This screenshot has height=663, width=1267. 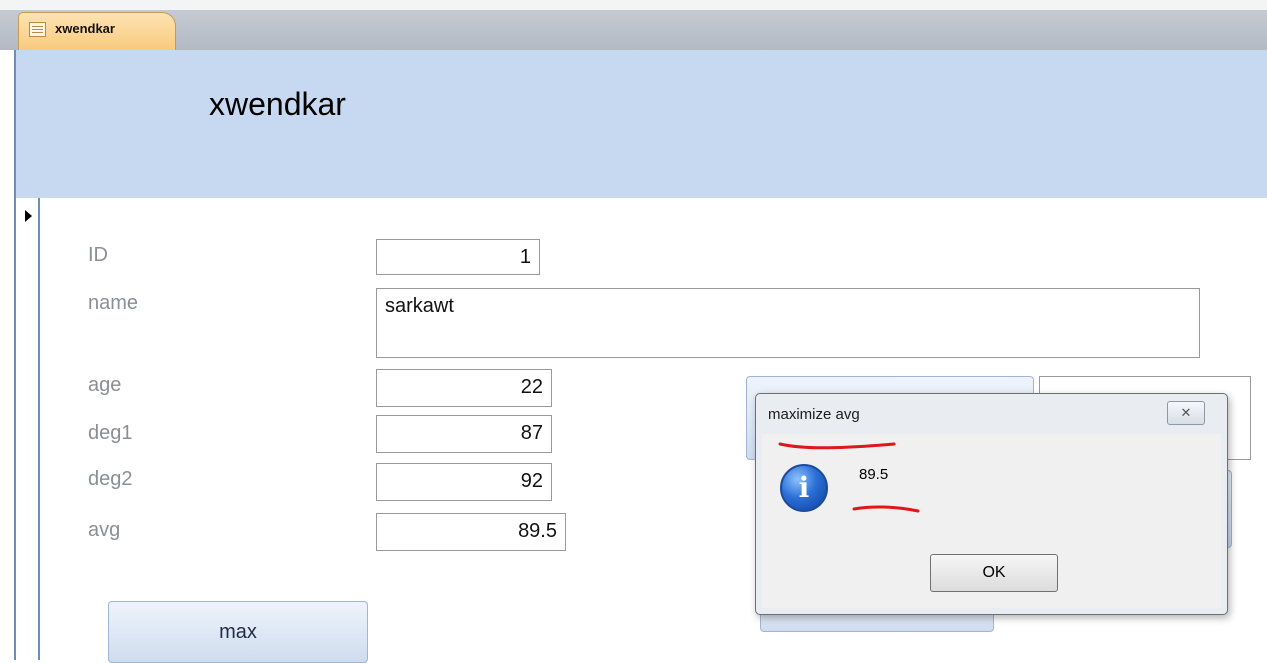 I want to click on current-record-arrow-icon, so click(x=28, y=216).